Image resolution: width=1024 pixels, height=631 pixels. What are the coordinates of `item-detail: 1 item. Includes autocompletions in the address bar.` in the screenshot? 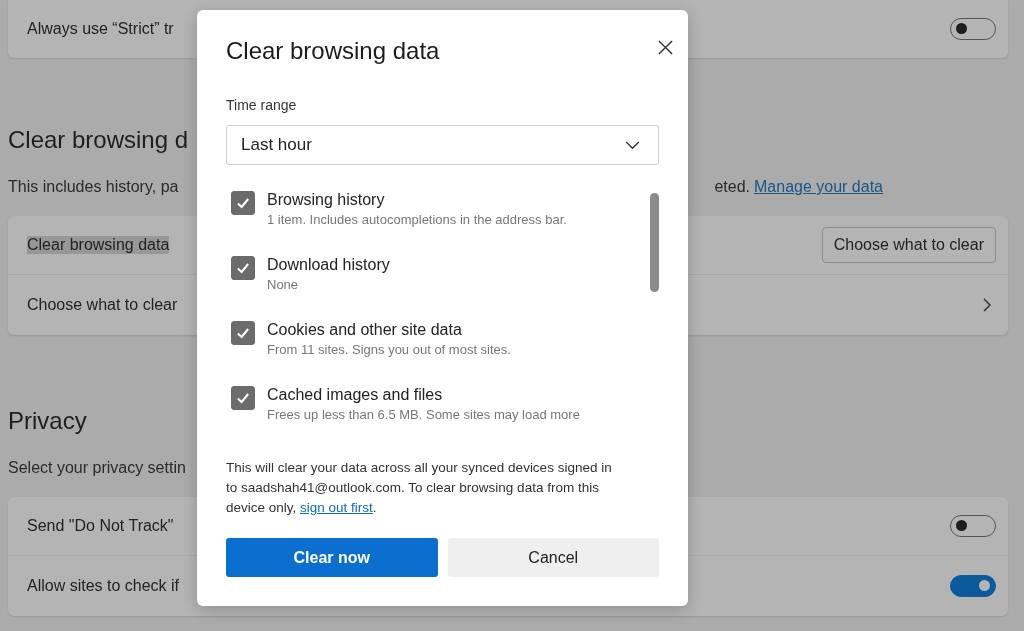 It's located at (417, 219).